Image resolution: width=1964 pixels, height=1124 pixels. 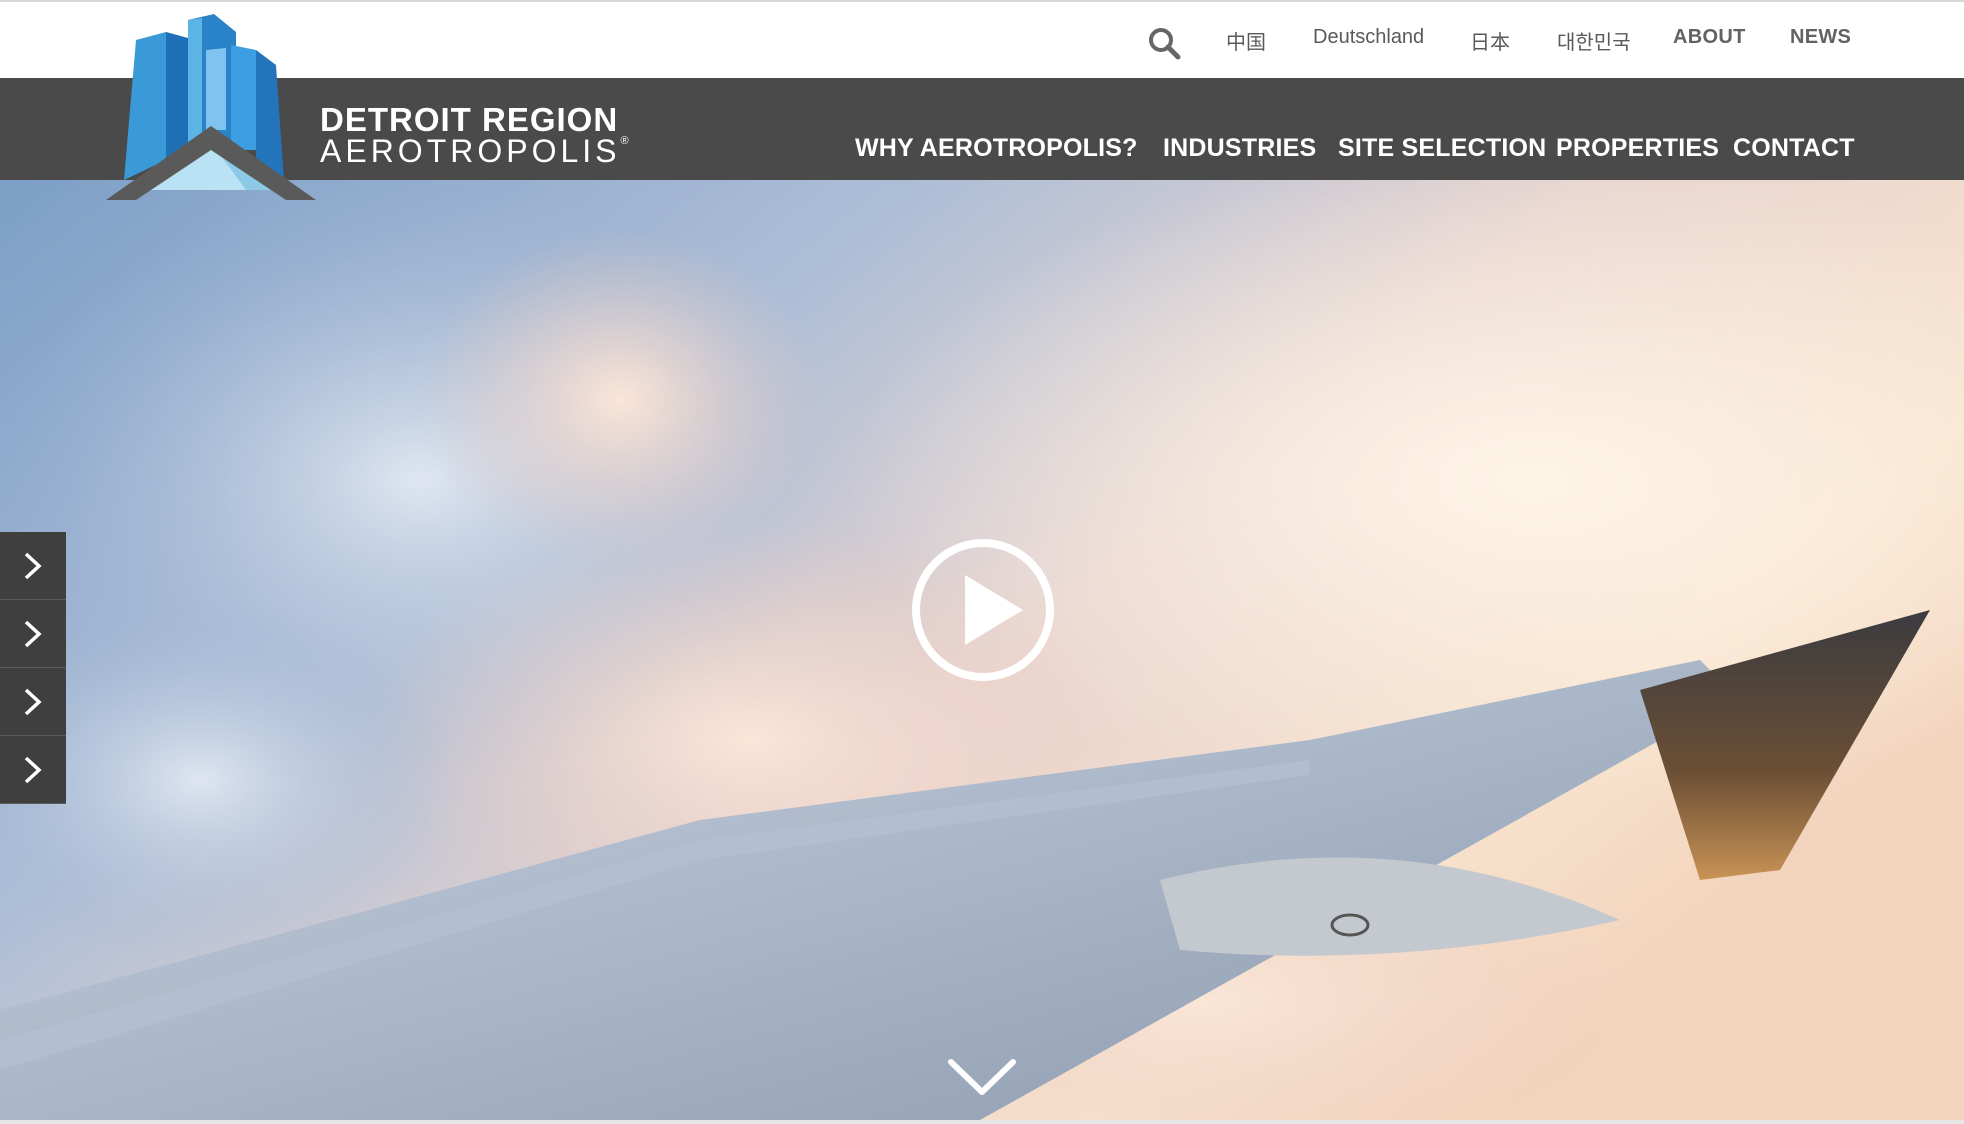 What do you see at coordinates (1794, 148) in the screenshot?
I see `nav-item-contact: CONTACT` at bounding box center [1794, 148].